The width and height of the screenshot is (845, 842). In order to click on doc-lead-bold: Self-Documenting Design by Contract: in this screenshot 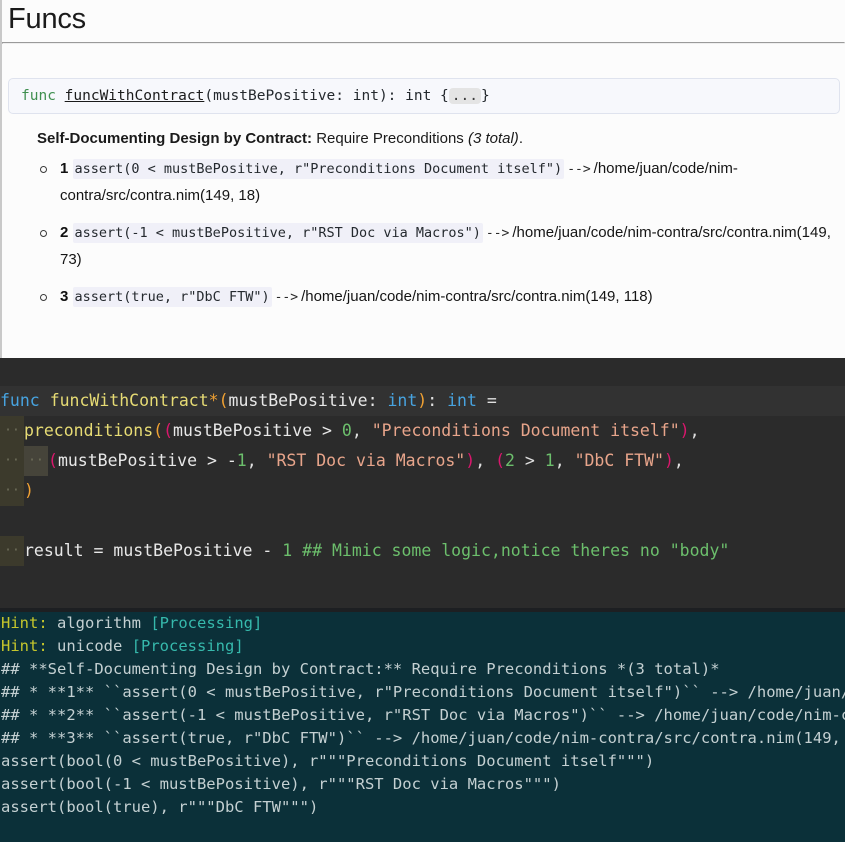, I will do `click(175, 138)`.